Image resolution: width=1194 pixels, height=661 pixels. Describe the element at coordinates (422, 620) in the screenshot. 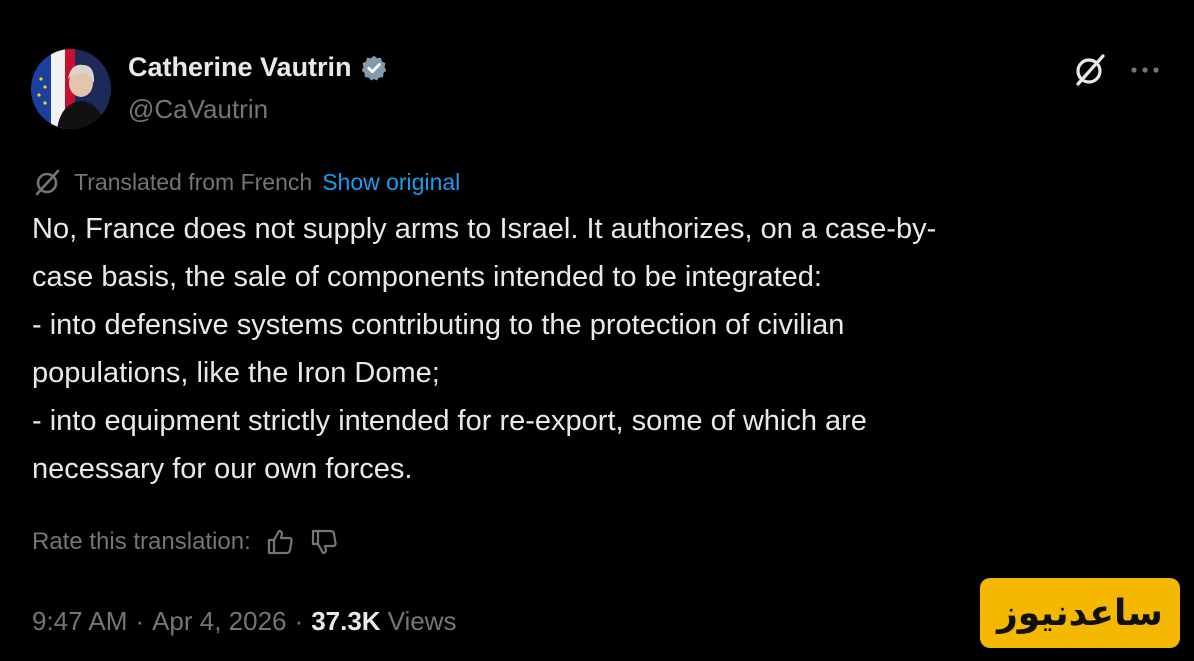

I see `views-label: Views` at that location.